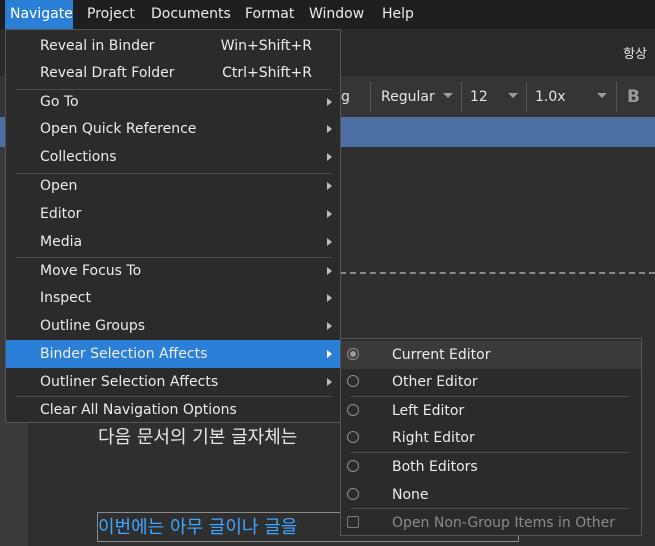  Describe the element at coordinates (491, 382) in the screenshot. I see `submenu-item-other-editor: Other Editor` at that location.